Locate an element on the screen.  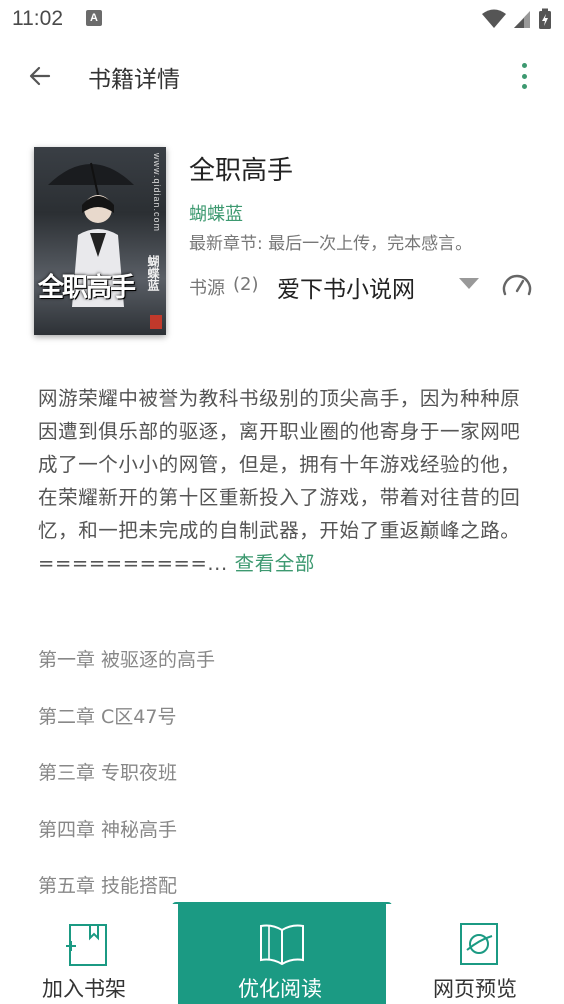
more-vert-icon is located at coordinates (524, 65).